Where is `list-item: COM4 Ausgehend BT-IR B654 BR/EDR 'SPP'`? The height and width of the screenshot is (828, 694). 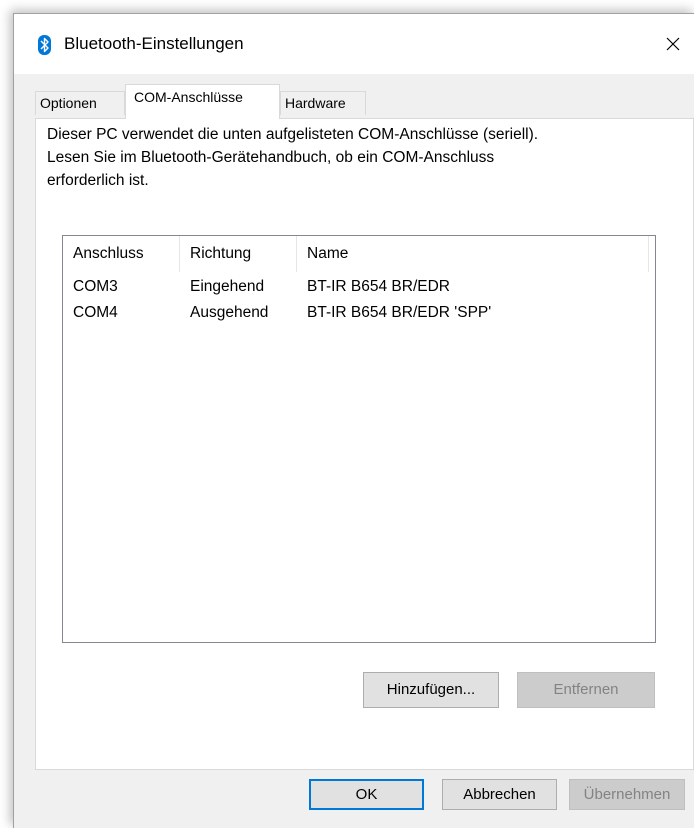 list-item: COM4 Ausgehend BT-IR B654 BR/EDR 'SPP' is located at coordinates (359, 313).